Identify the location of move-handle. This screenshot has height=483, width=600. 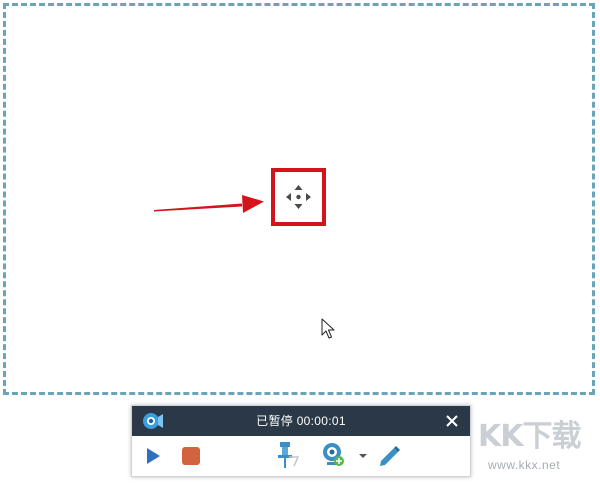
(298, 197).